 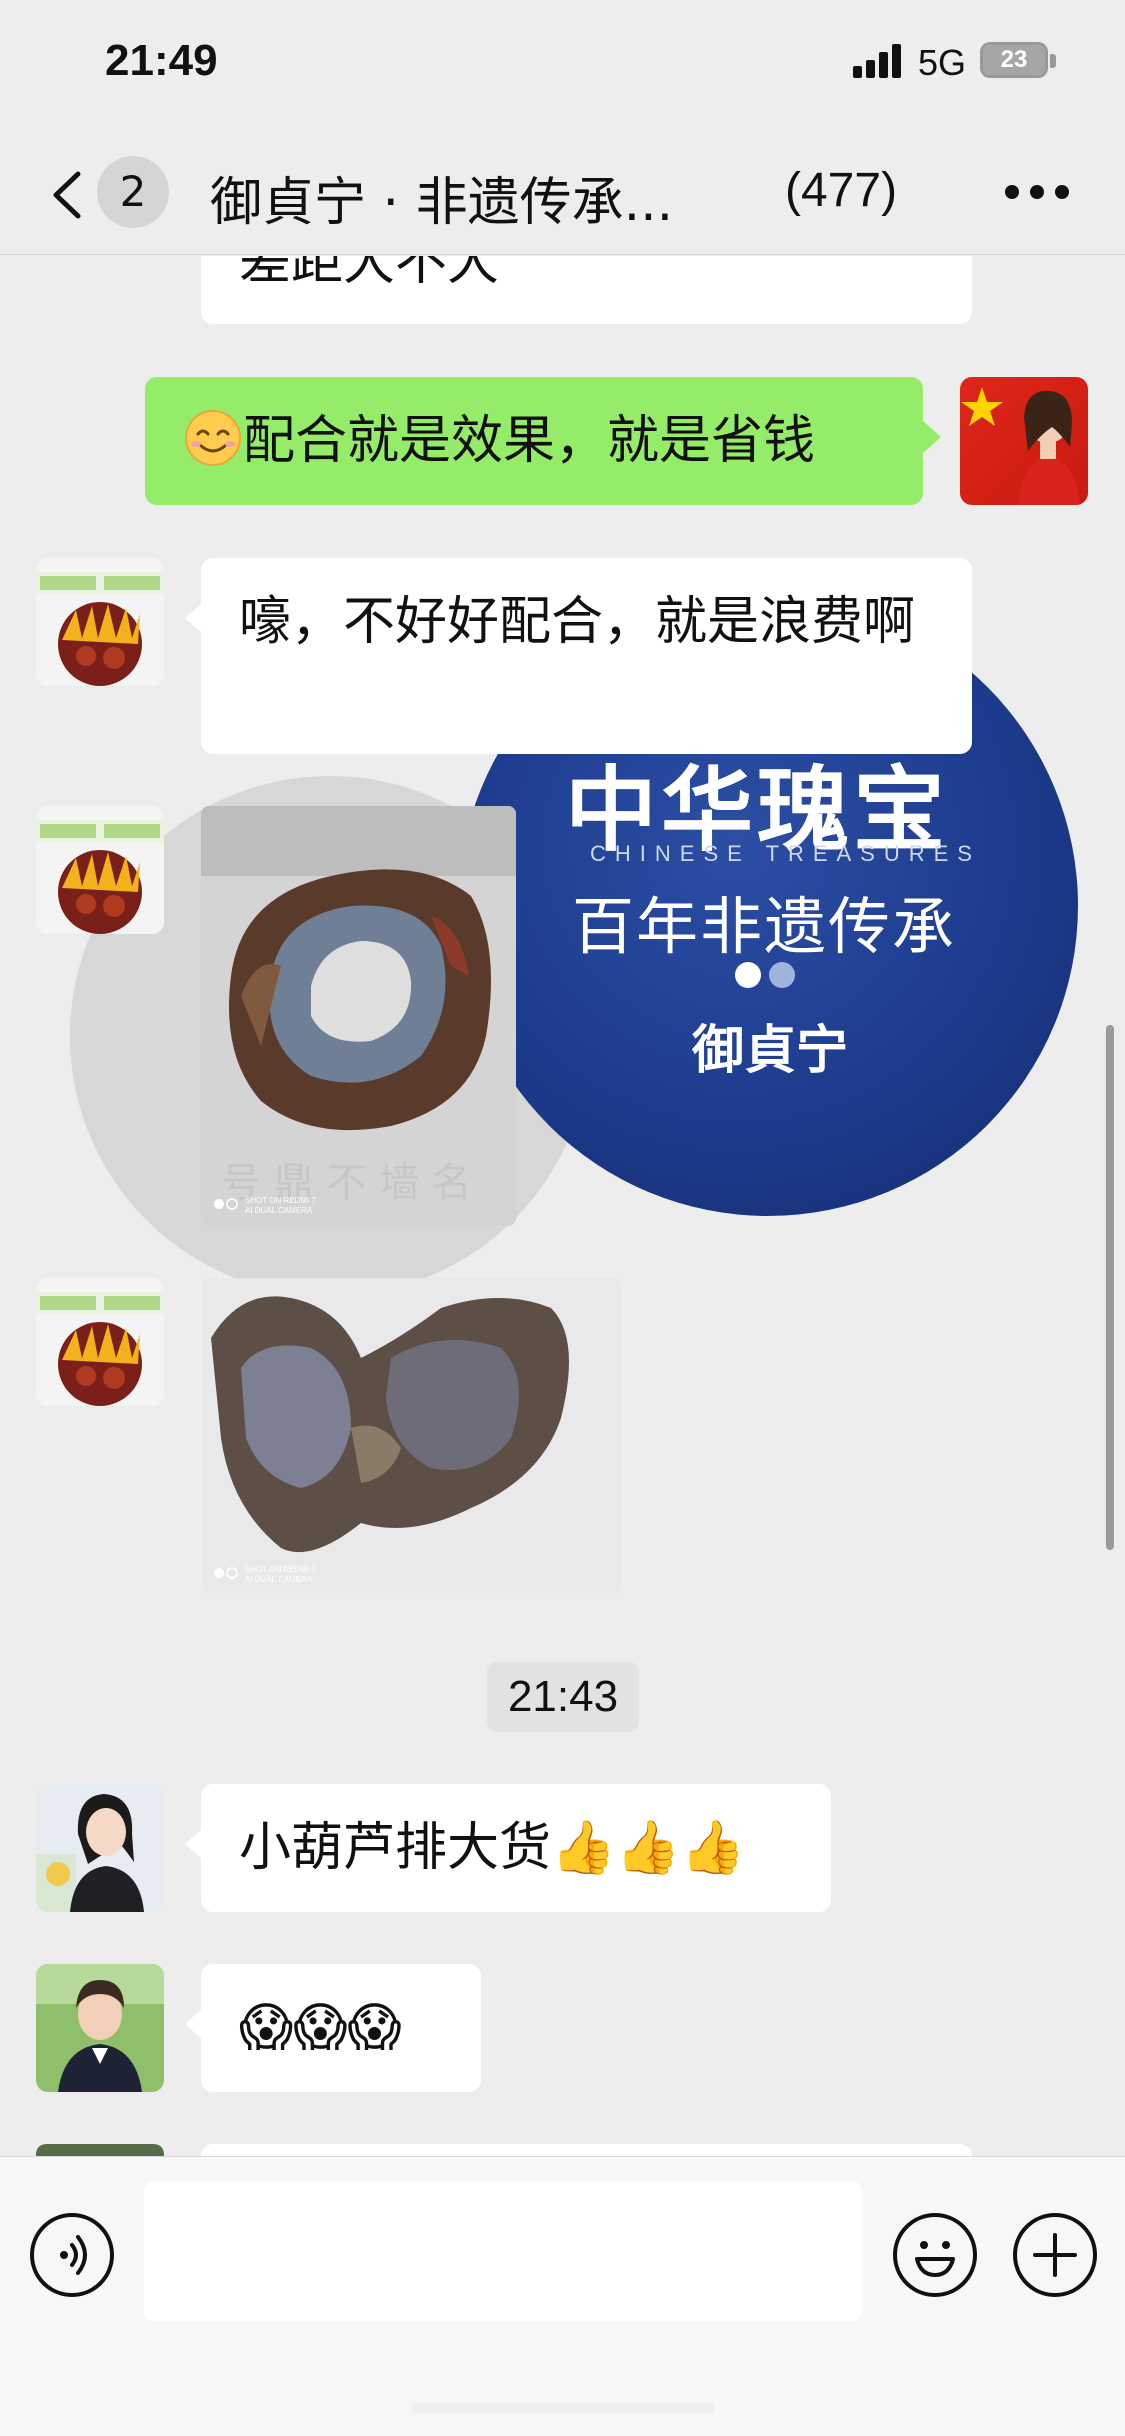 I want to click on battery-level: 23, so click(x=1014, y=60).